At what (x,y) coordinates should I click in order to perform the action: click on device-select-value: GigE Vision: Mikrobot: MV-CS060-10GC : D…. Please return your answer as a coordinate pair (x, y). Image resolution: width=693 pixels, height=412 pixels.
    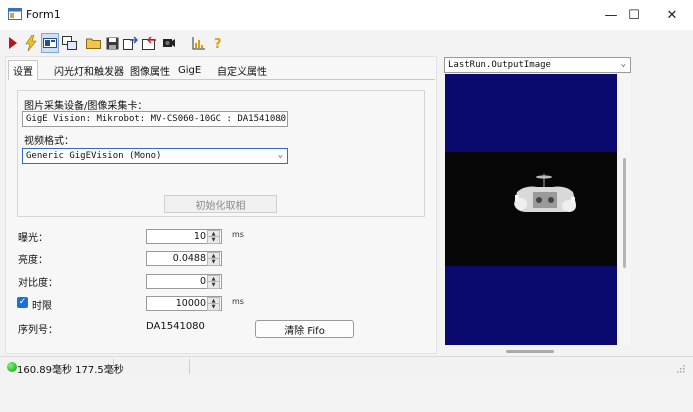
    Looking at the image, I should click on (156, 119).